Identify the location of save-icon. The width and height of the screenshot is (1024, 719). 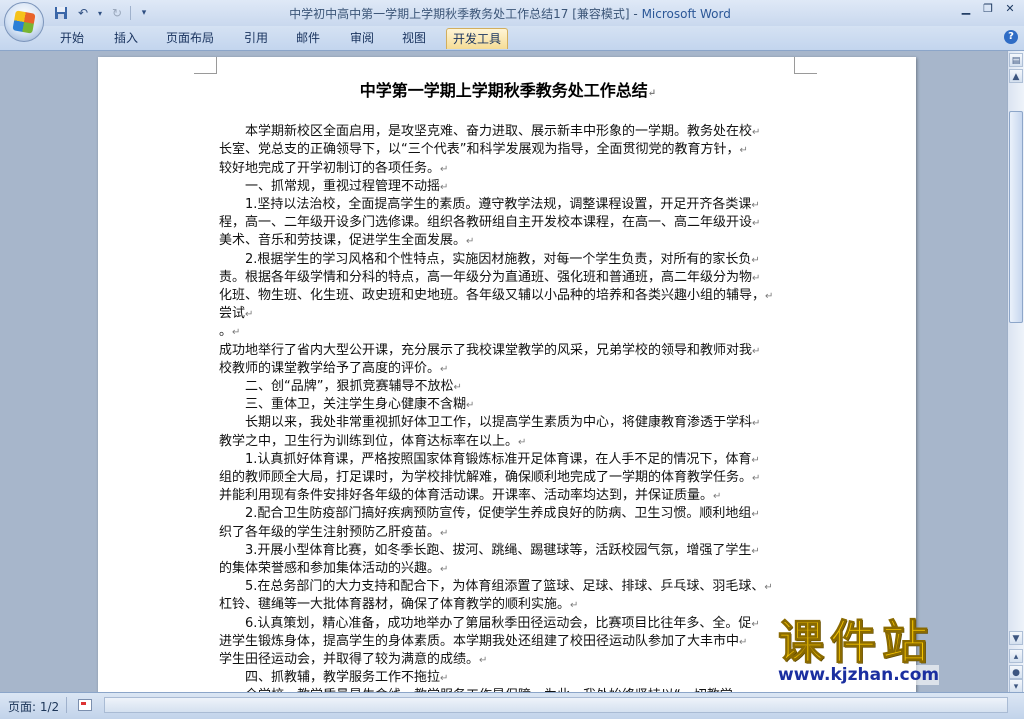
(61, 13).